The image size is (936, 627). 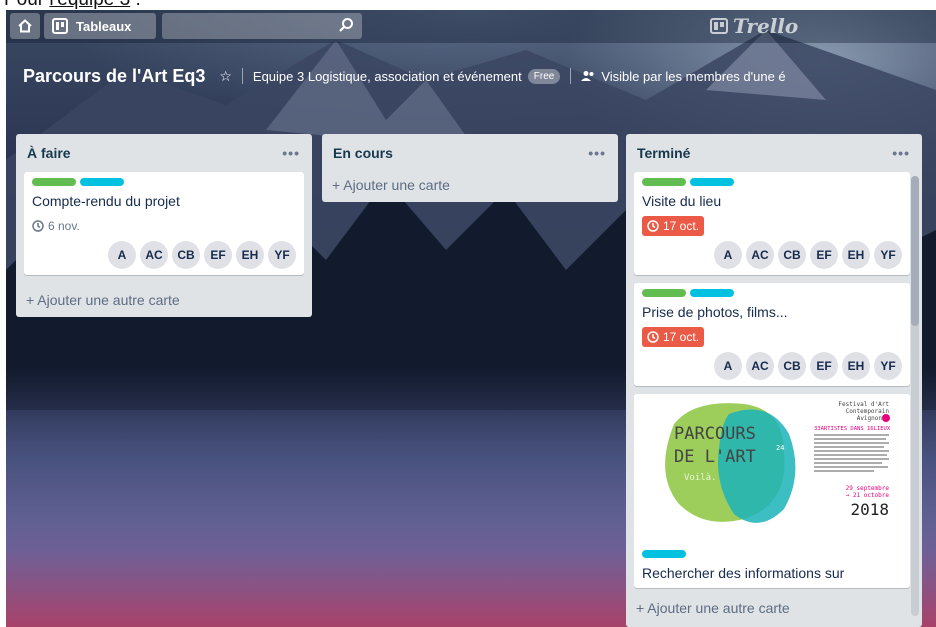 What do you see at coordinates (715, 457) in the screenshot?
I see `poster-title-line2: DE L'ART` at bounding box center [715, 457].